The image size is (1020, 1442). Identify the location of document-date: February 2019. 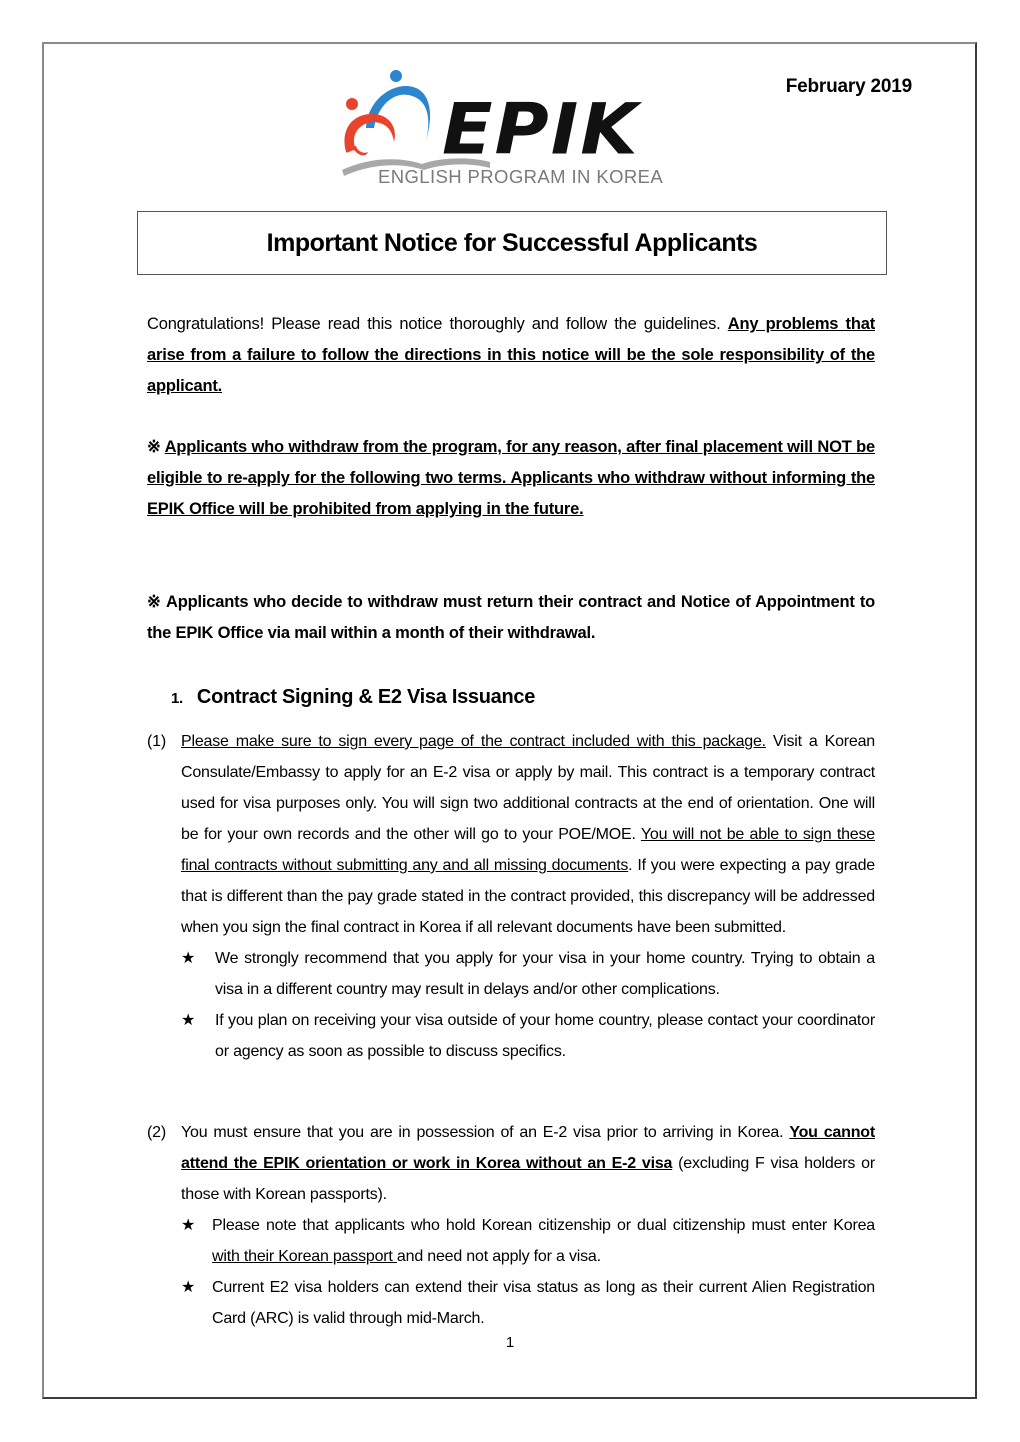
(848, 86).